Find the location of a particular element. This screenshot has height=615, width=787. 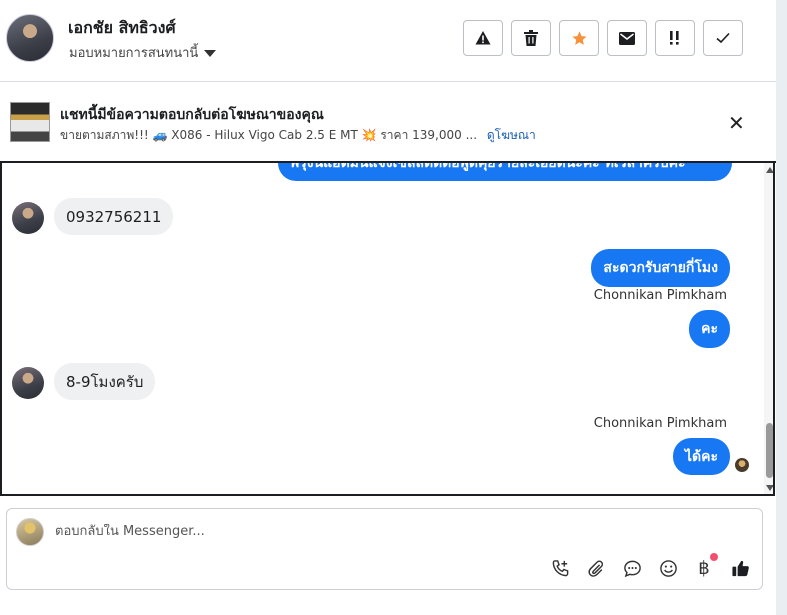

ad-banner-title: แชทนี้มีข้อความตอบกลับต่อโฆษณาของคุณ is located at coordinates (192, 115).